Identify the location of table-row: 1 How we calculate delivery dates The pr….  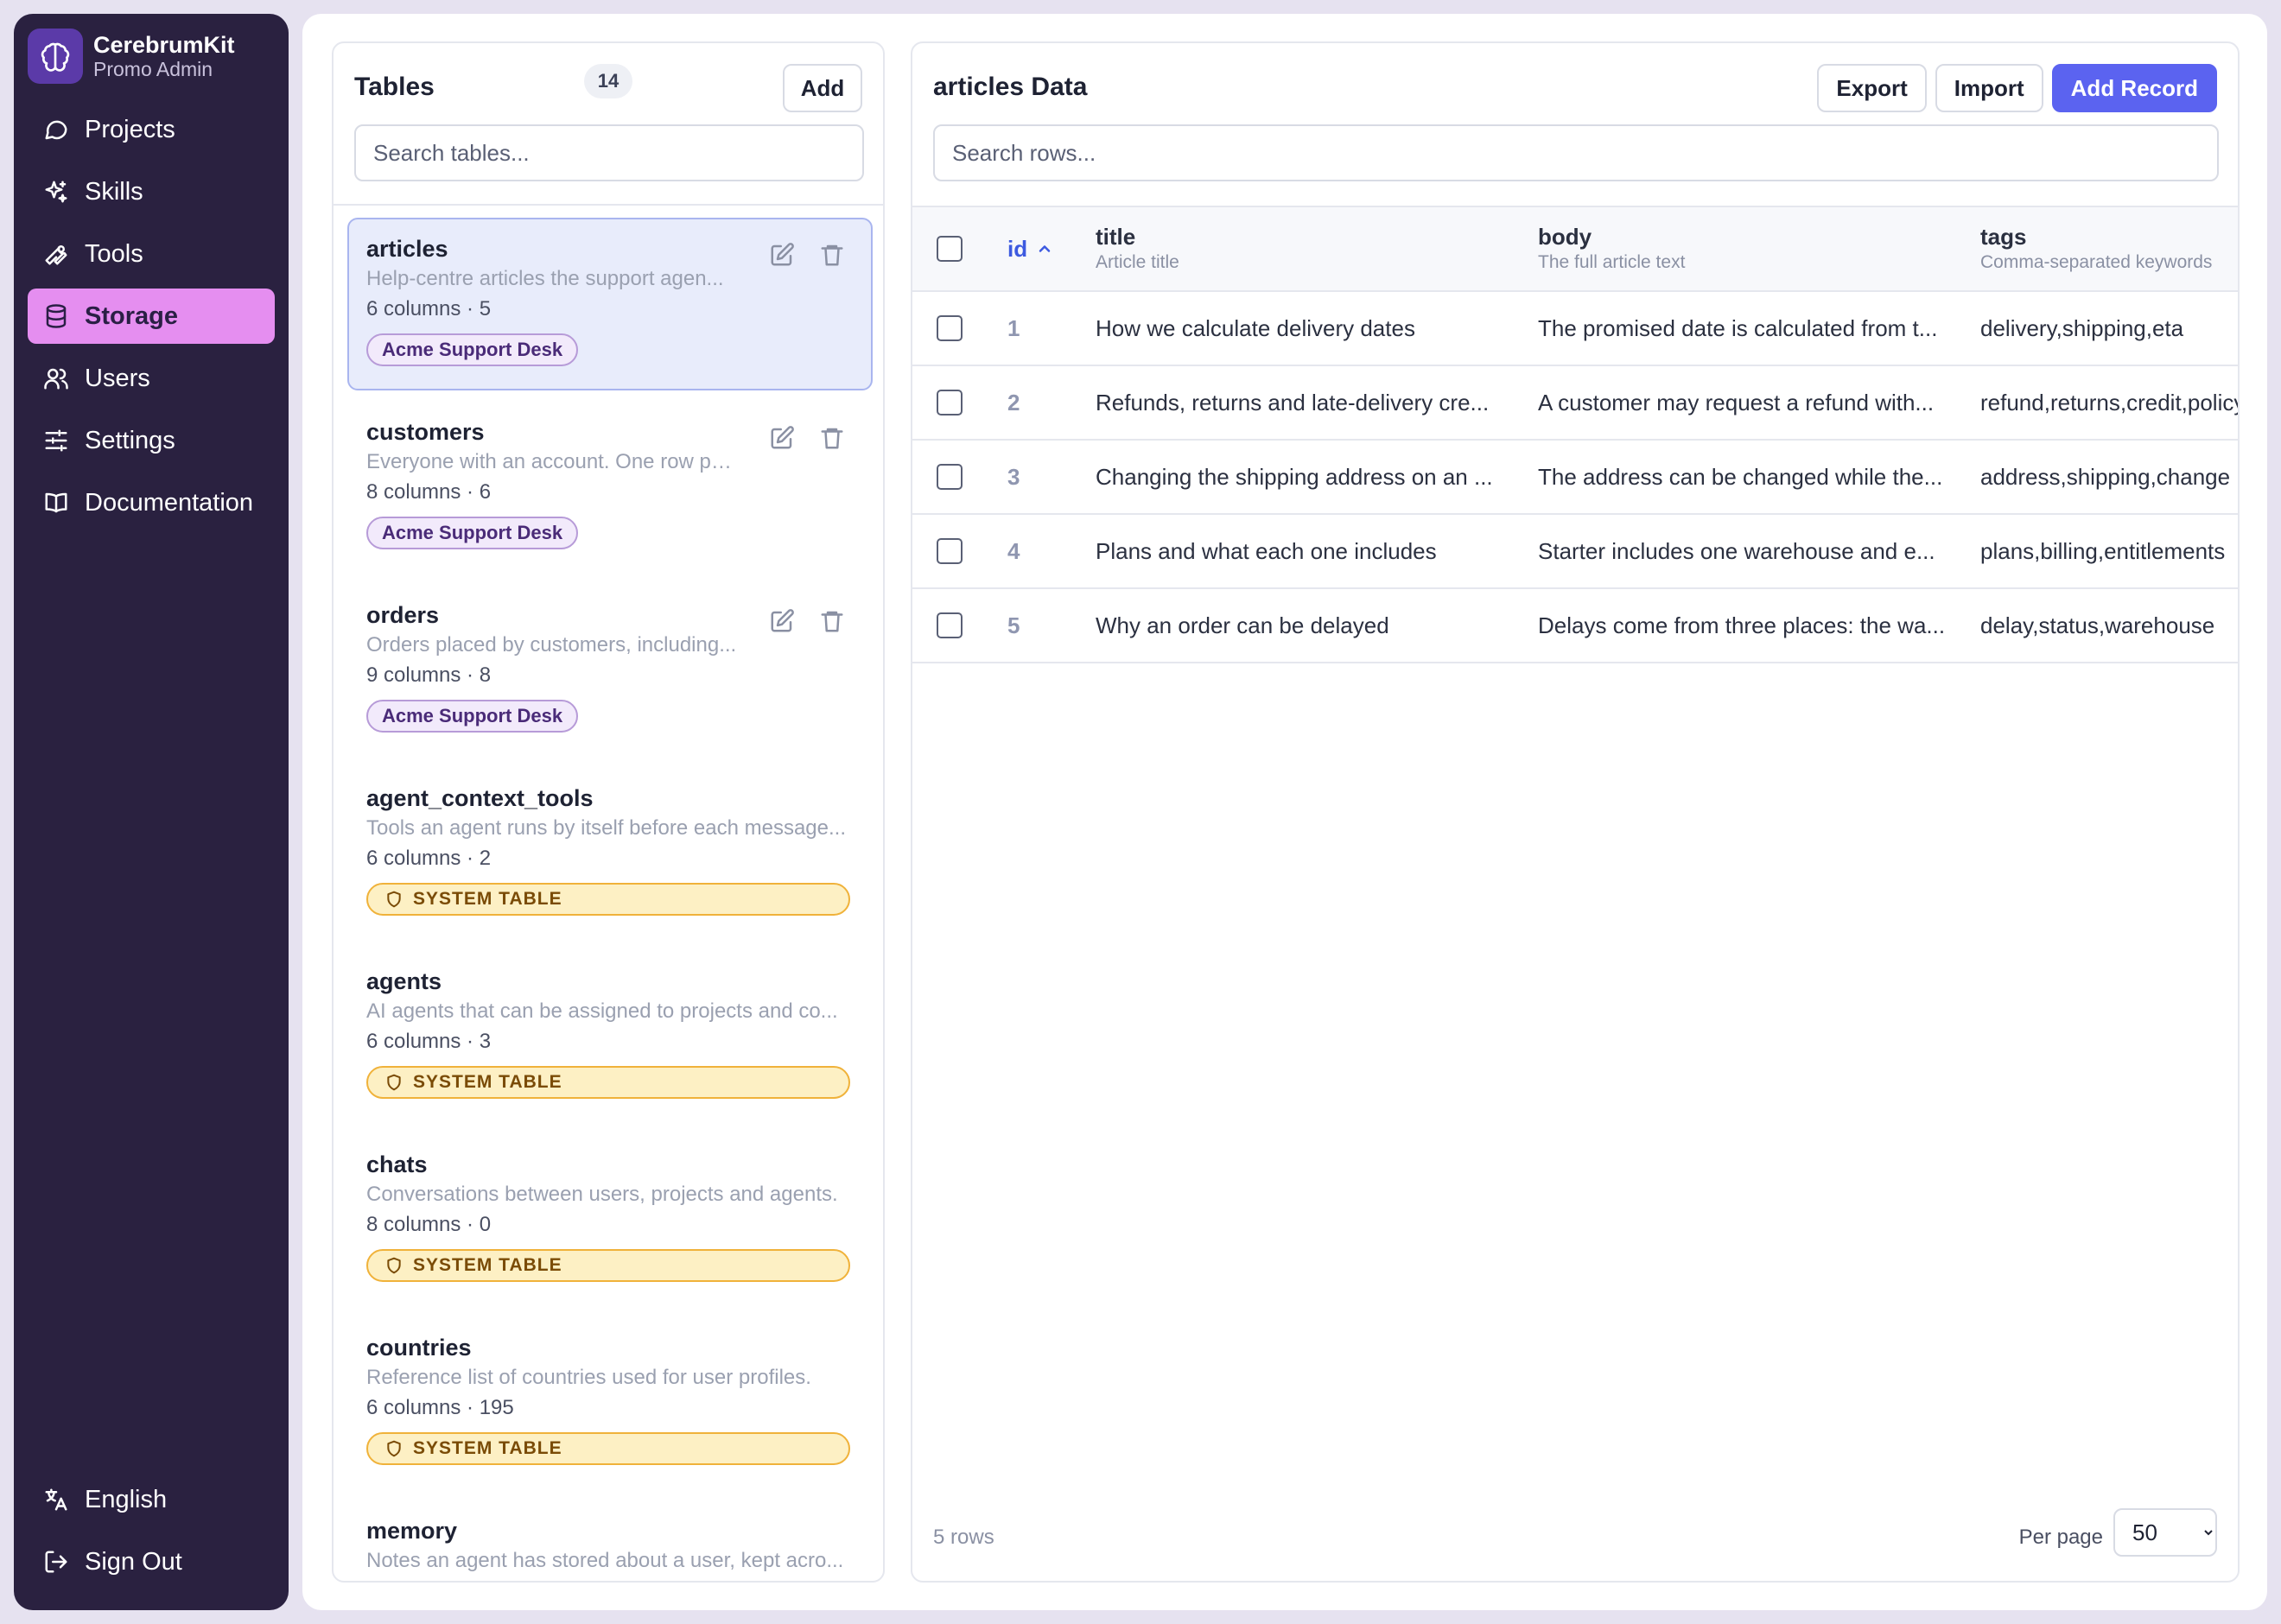
(1575, 329).